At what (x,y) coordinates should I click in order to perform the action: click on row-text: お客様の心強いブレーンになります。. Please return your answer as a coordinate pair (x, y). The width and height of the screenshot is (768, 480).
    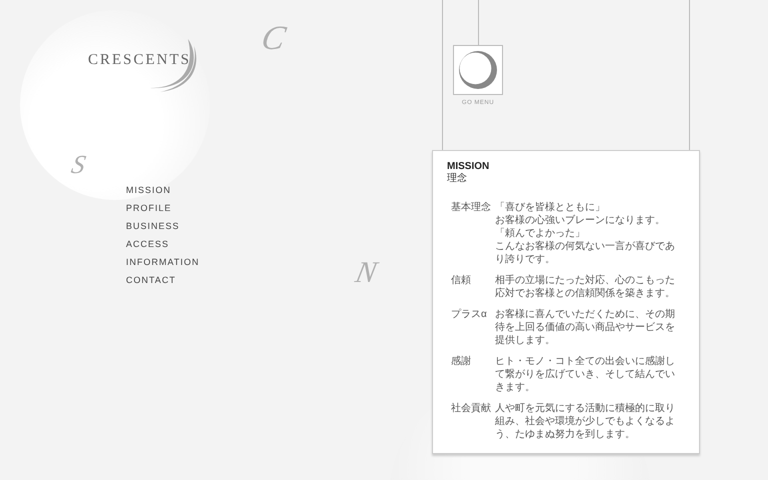
    Looking at the image, I should click on (580, 220).